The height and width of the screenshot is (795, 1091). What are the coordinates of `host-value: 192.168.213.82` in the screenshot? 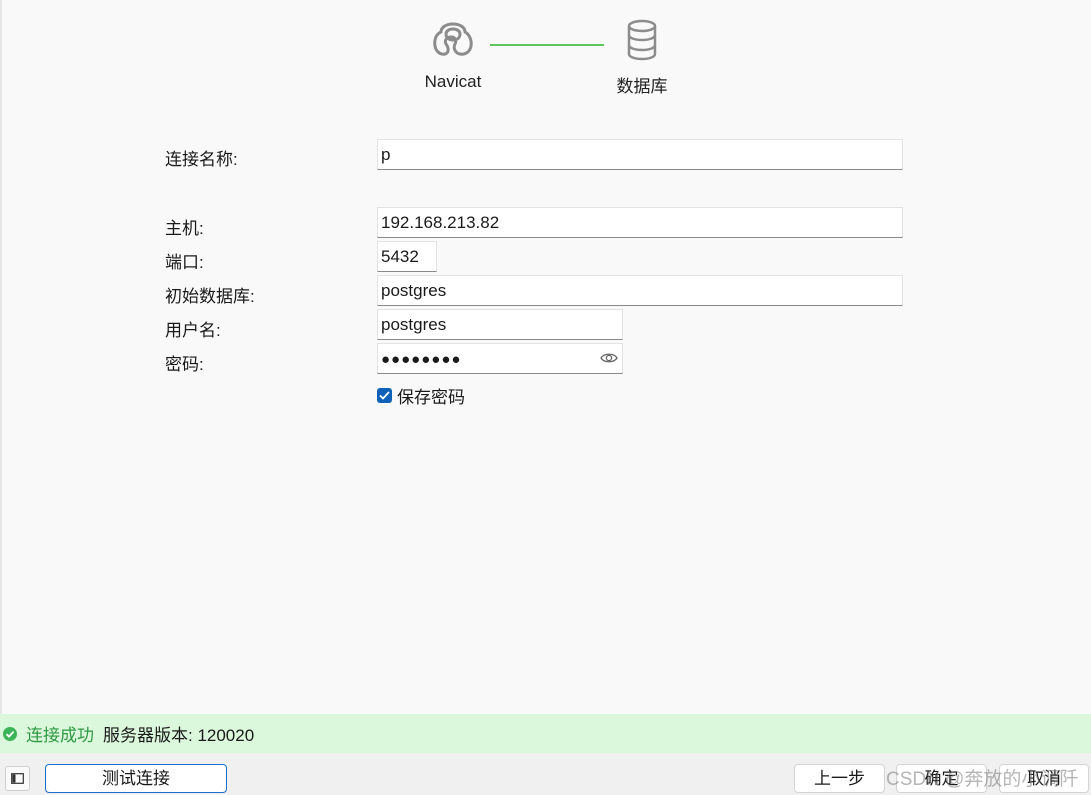 It's located at (440, 222).